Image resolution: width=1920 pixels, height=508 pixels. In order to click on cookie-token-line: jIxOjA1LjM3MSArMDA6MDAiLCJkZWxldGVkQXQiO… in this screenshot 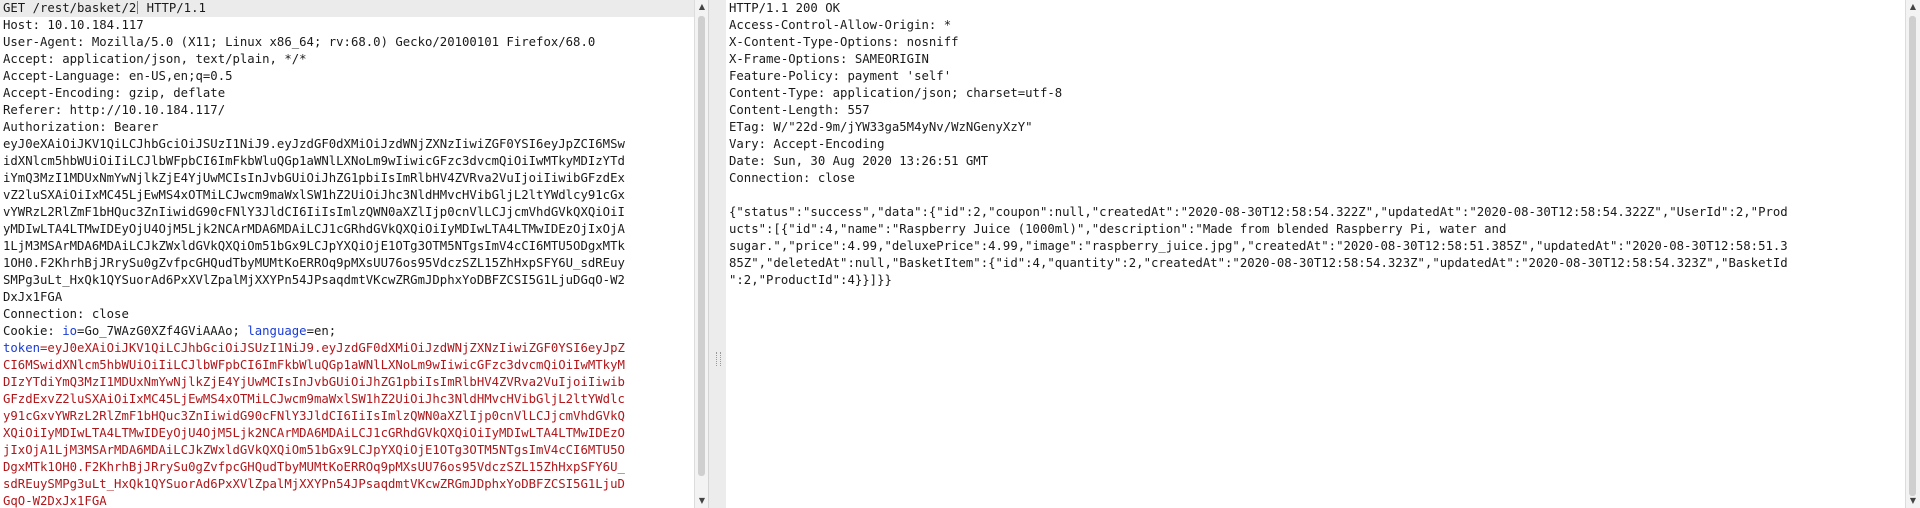, I will do `click(314, 450)`.